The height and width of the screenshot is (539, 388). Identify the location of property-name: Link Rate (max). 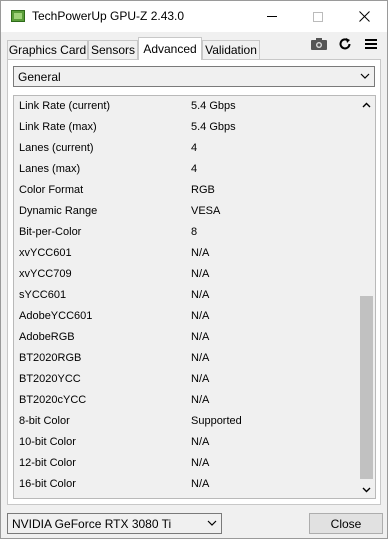
(58, 127).